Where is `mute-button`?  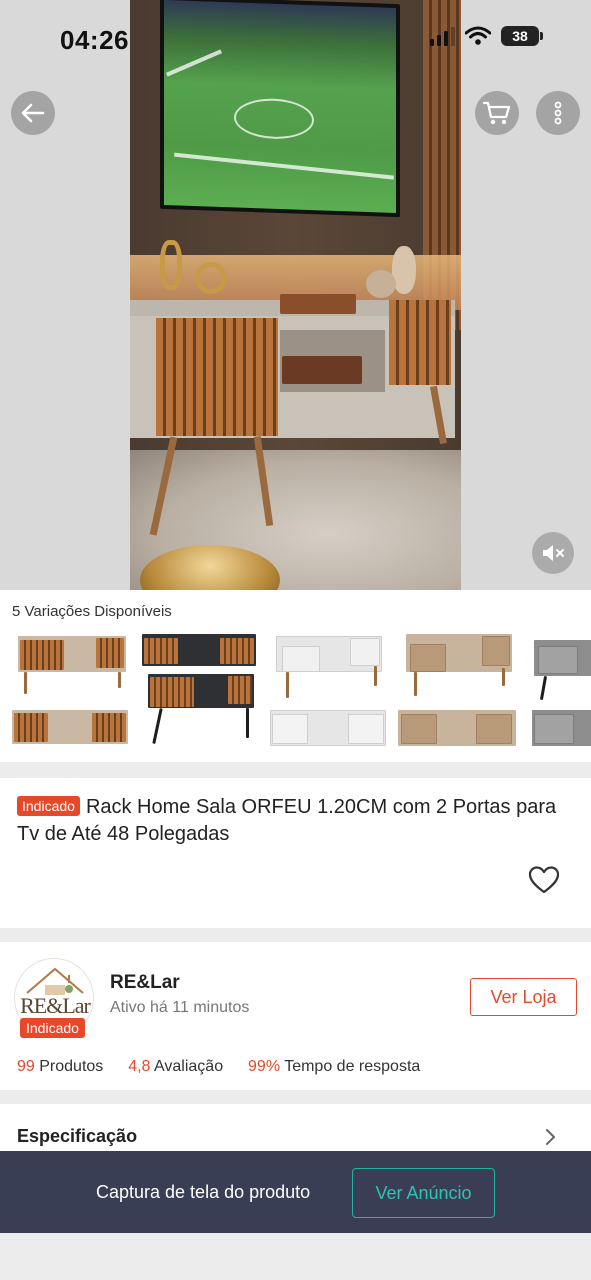 mute-button is located at coordinates (553, 553).